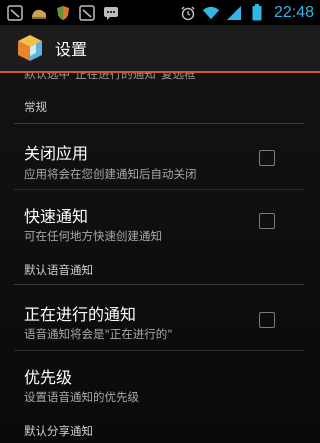  I want to click on usb-debug-icon, so click(15, 13).